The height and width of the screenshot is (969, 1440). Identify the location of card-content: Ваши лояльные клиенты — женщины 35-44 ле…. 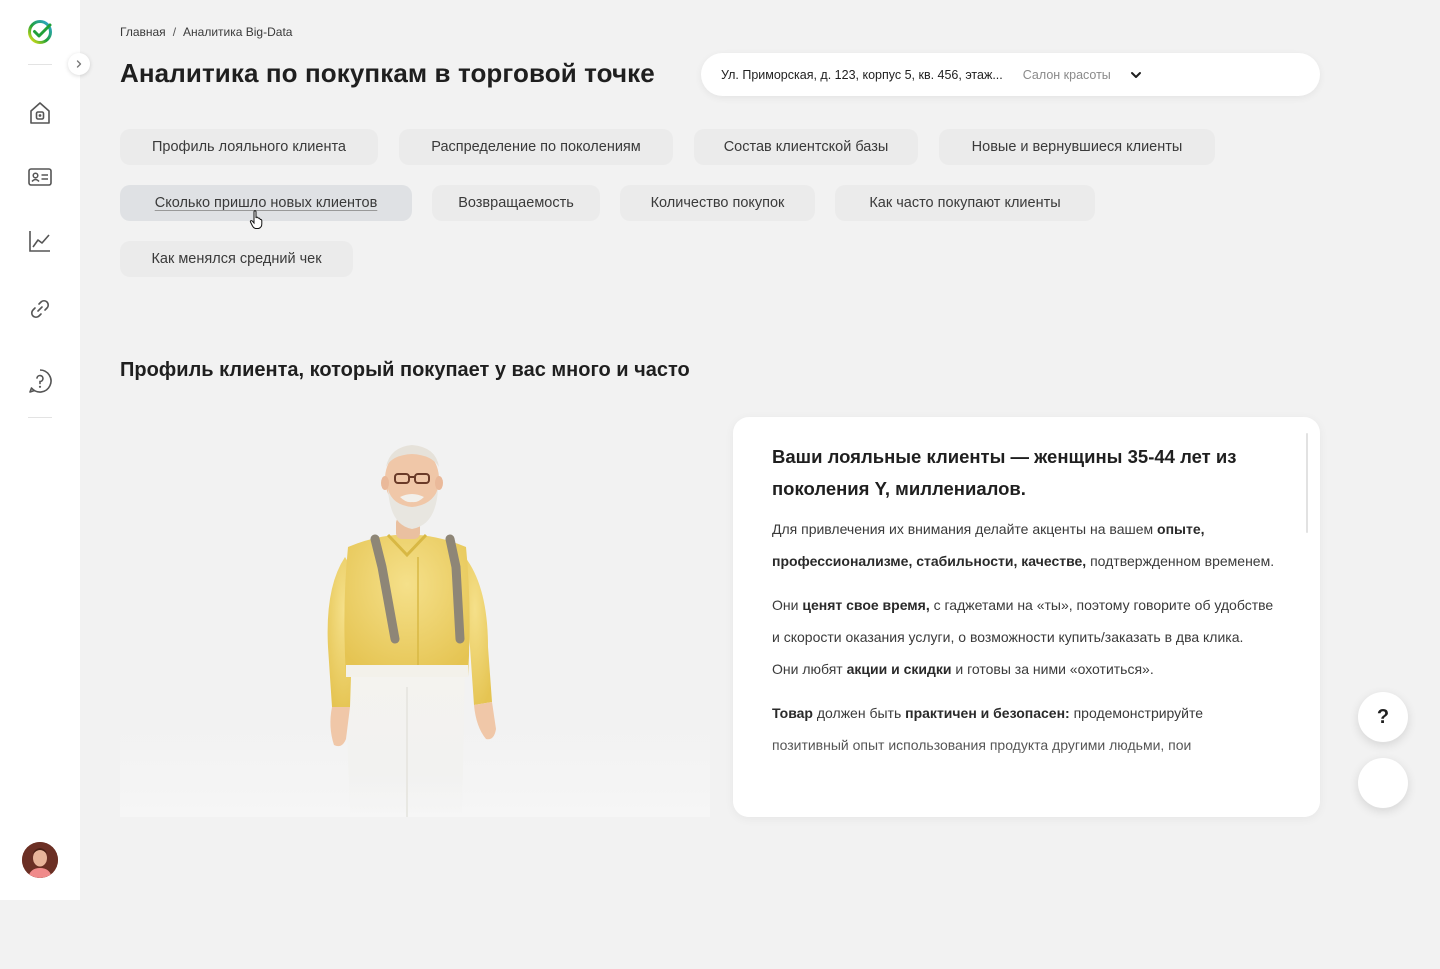
(1027, 607).